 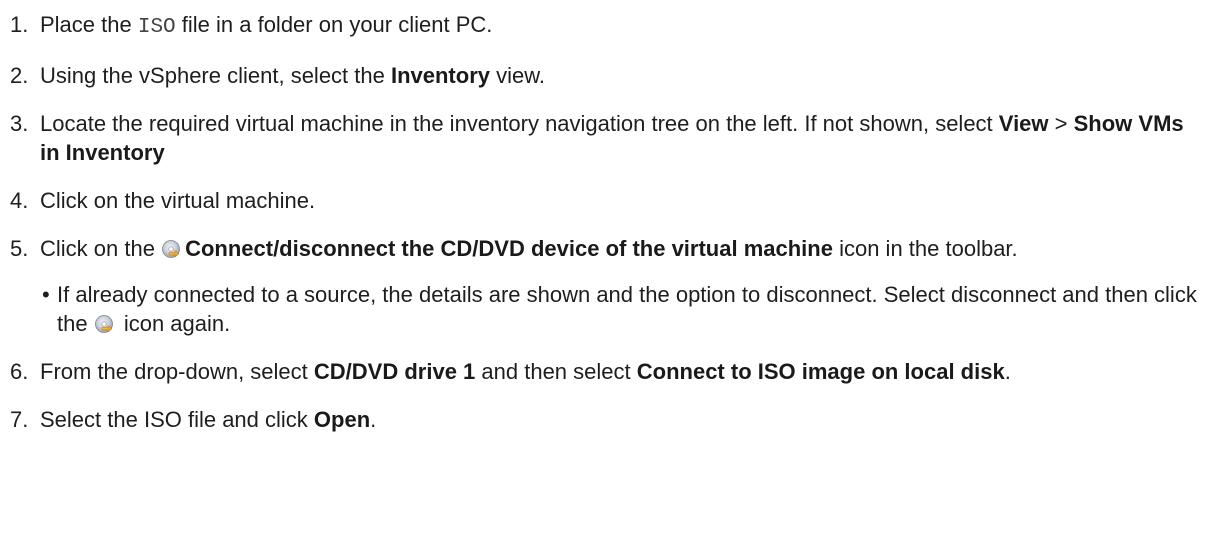 What do you see at coordinates (440, 75) in the screenshot?
I see `inventory-bold: Inventory` at bounding box center [440, 75].